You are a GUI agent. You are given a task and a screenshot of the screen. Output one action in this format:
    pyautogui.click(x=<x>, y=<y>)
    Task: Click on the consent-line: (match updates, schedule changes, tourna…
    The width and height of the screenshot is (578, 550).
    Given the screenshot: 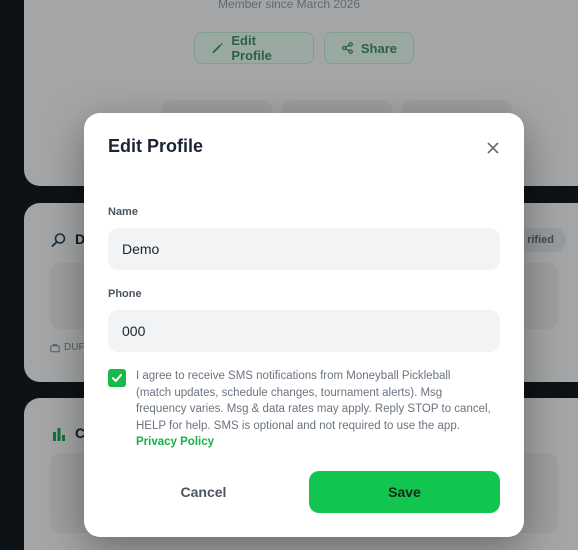 What is the action you would take?
    pyautogui.click(x=289, y=392)
    